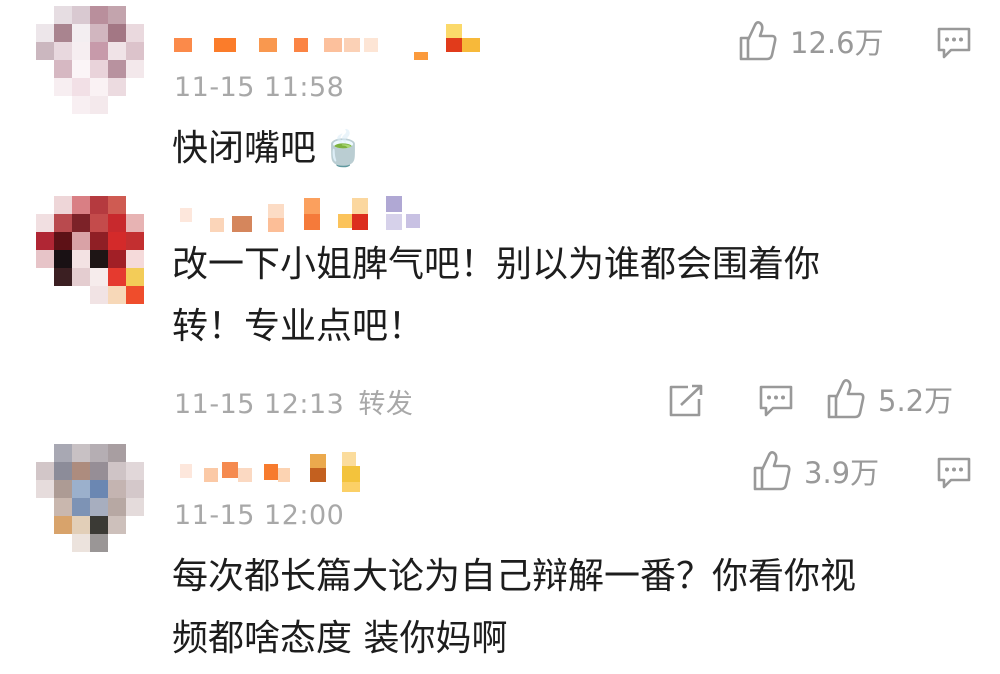 The image size is (1000, 674). I want to click on comment-button, so click(954, 473).